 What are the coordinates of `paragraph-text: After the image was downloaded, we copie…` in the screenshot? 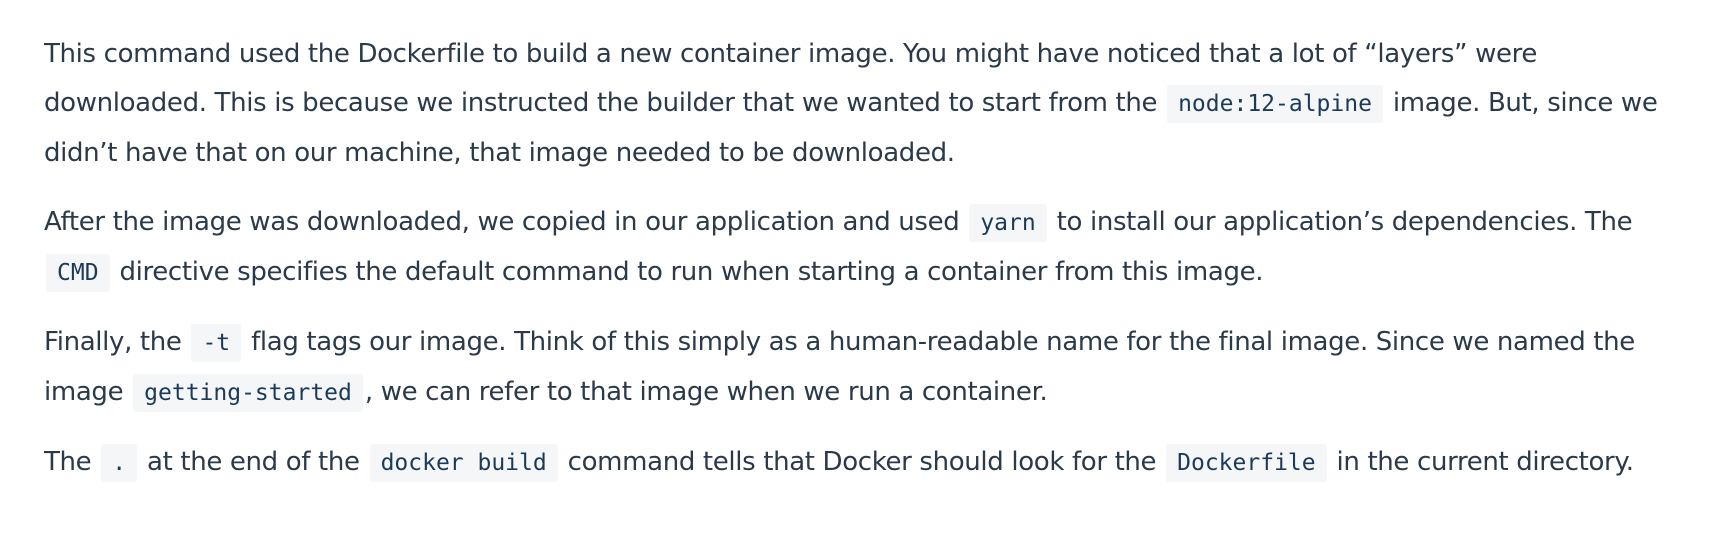 It's located at (502, 222).